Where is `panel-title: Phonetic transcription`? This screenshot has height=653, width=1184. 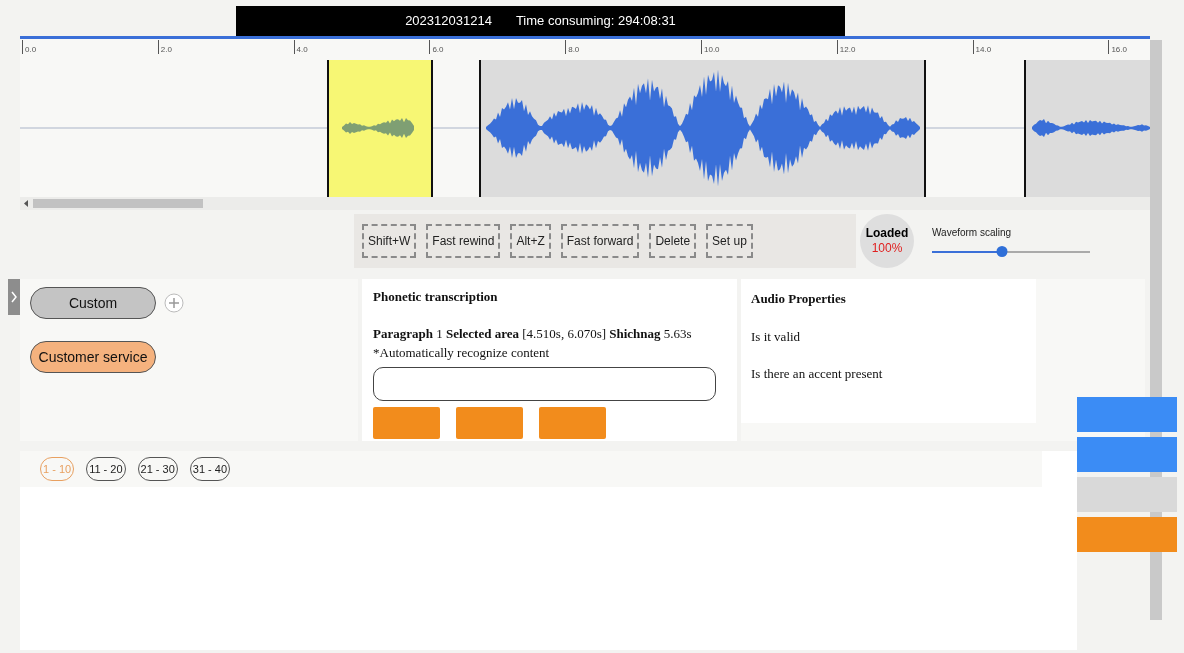 panel-title: Phonetic transcription is located at coordinates (436, 297).